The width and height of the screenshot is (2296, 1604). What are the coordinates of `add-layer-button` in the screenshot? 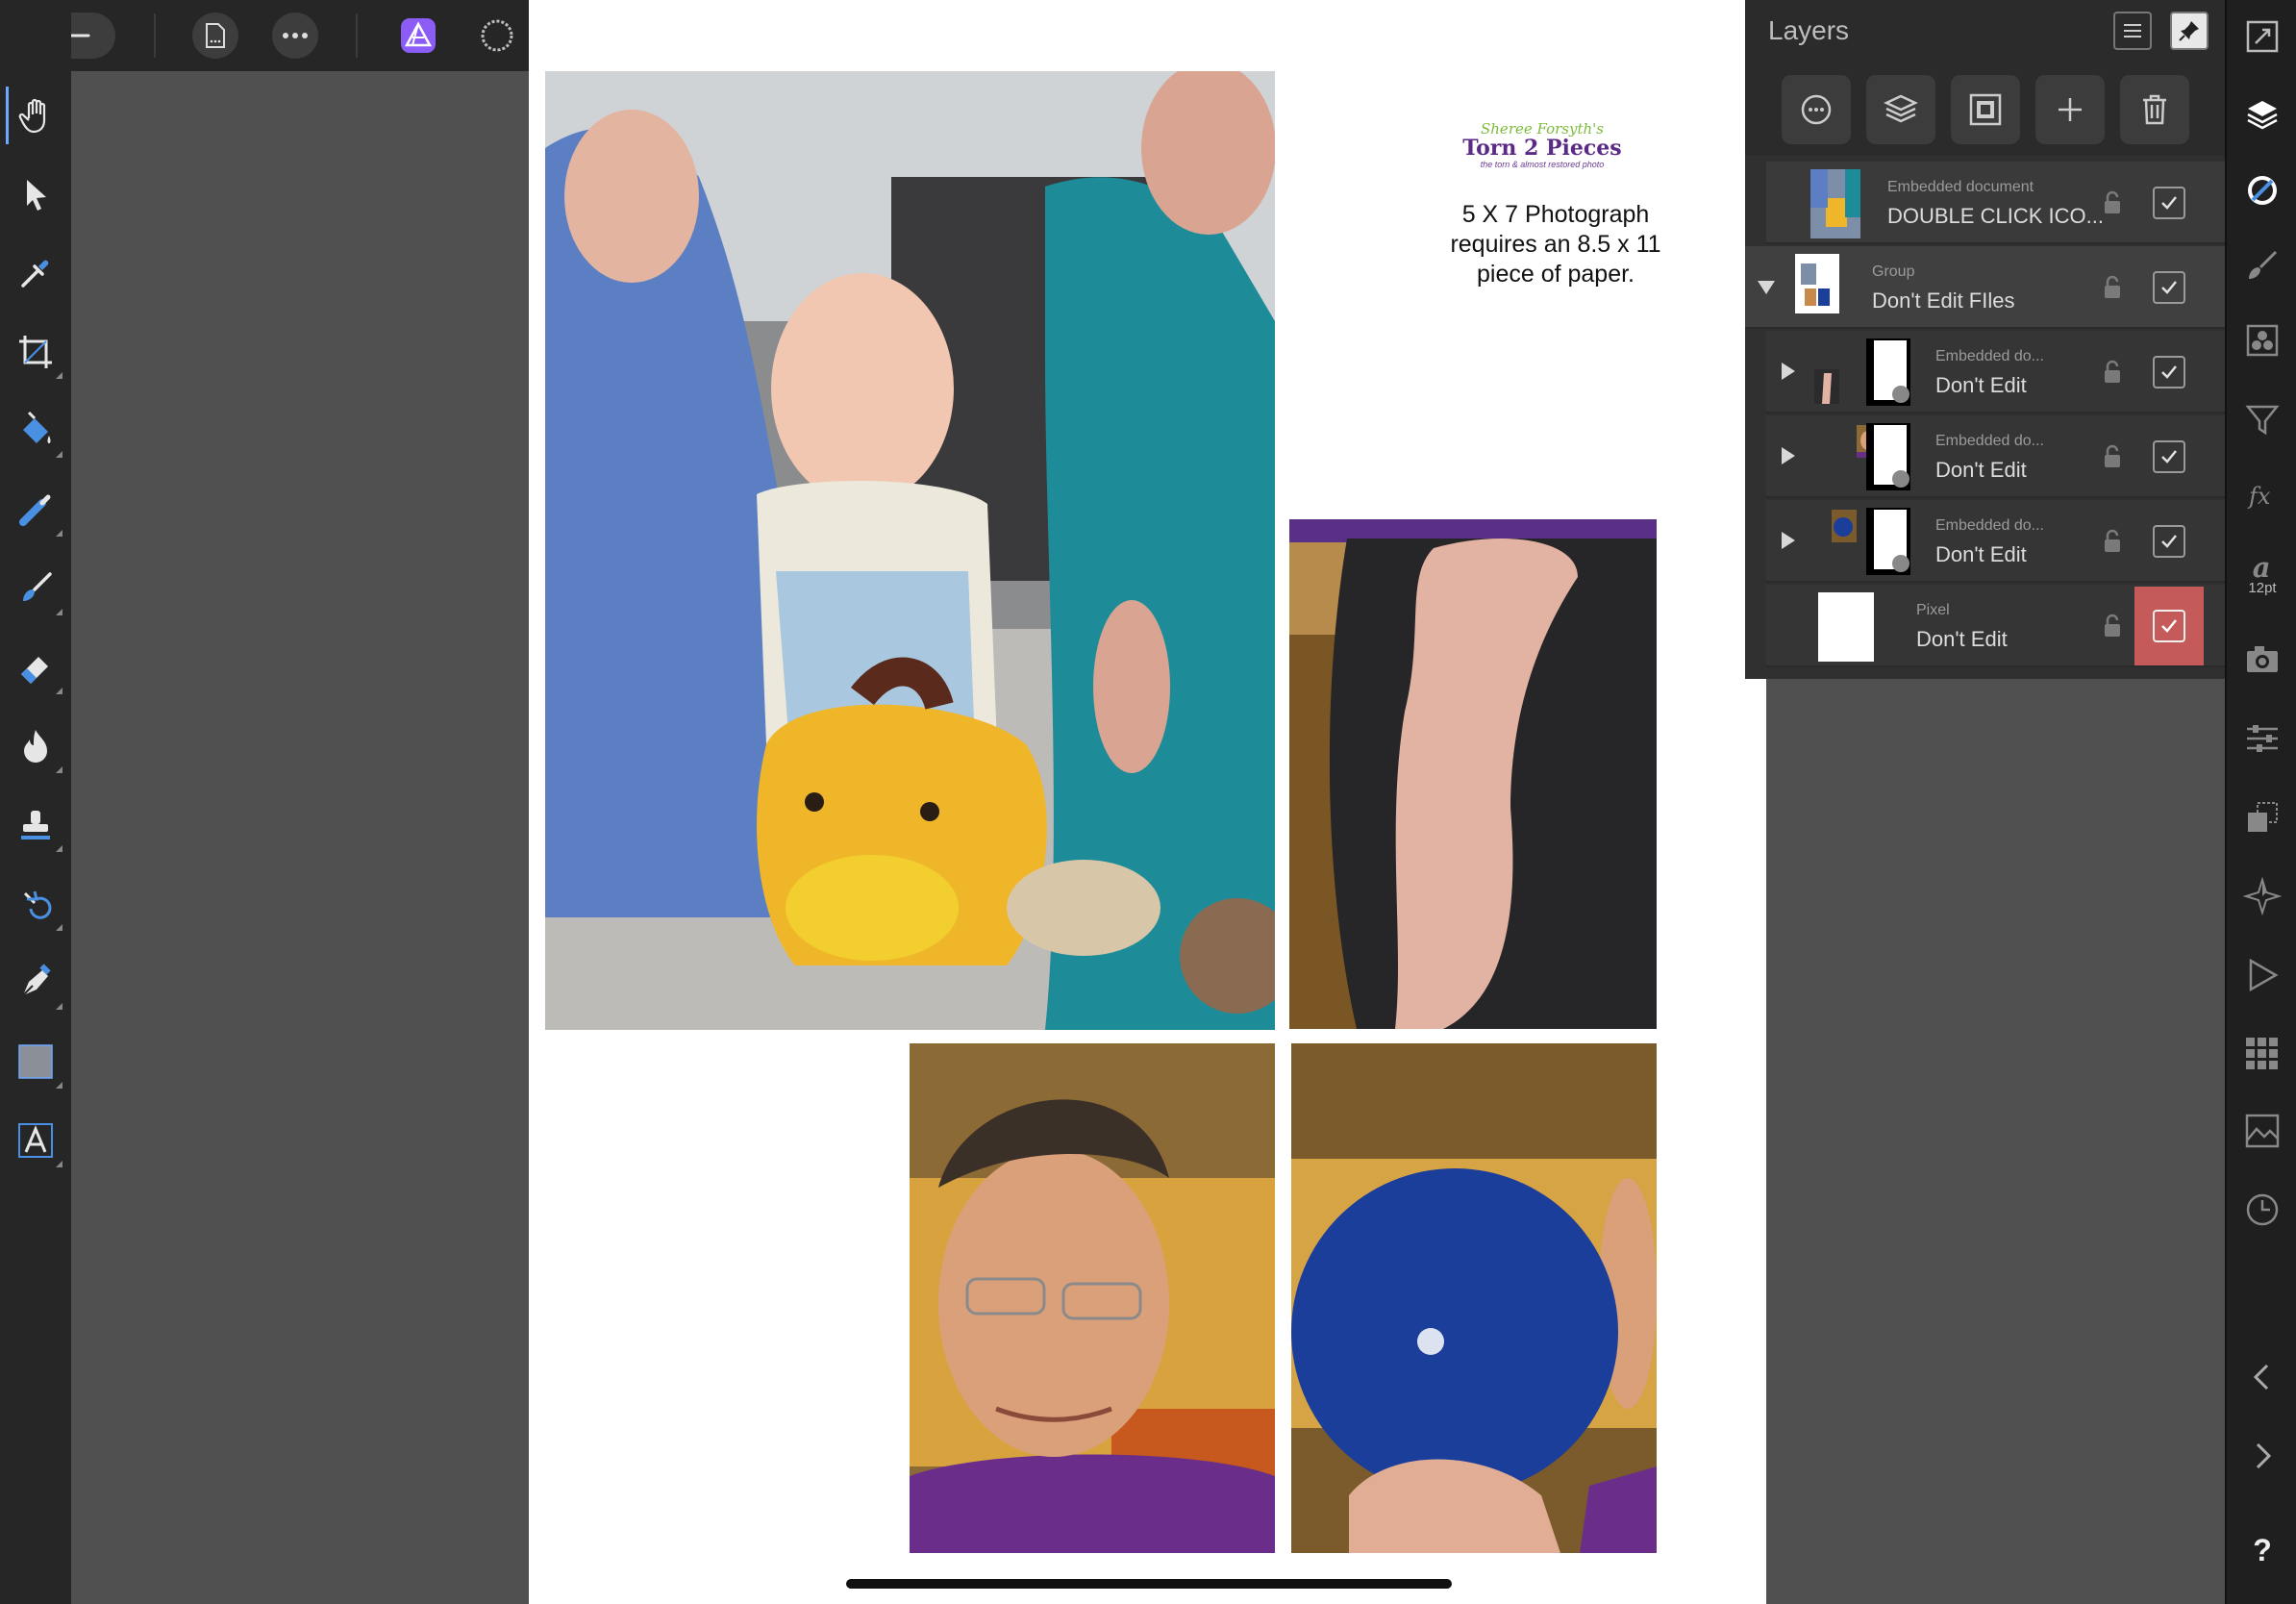 It's located at (2070, 109).